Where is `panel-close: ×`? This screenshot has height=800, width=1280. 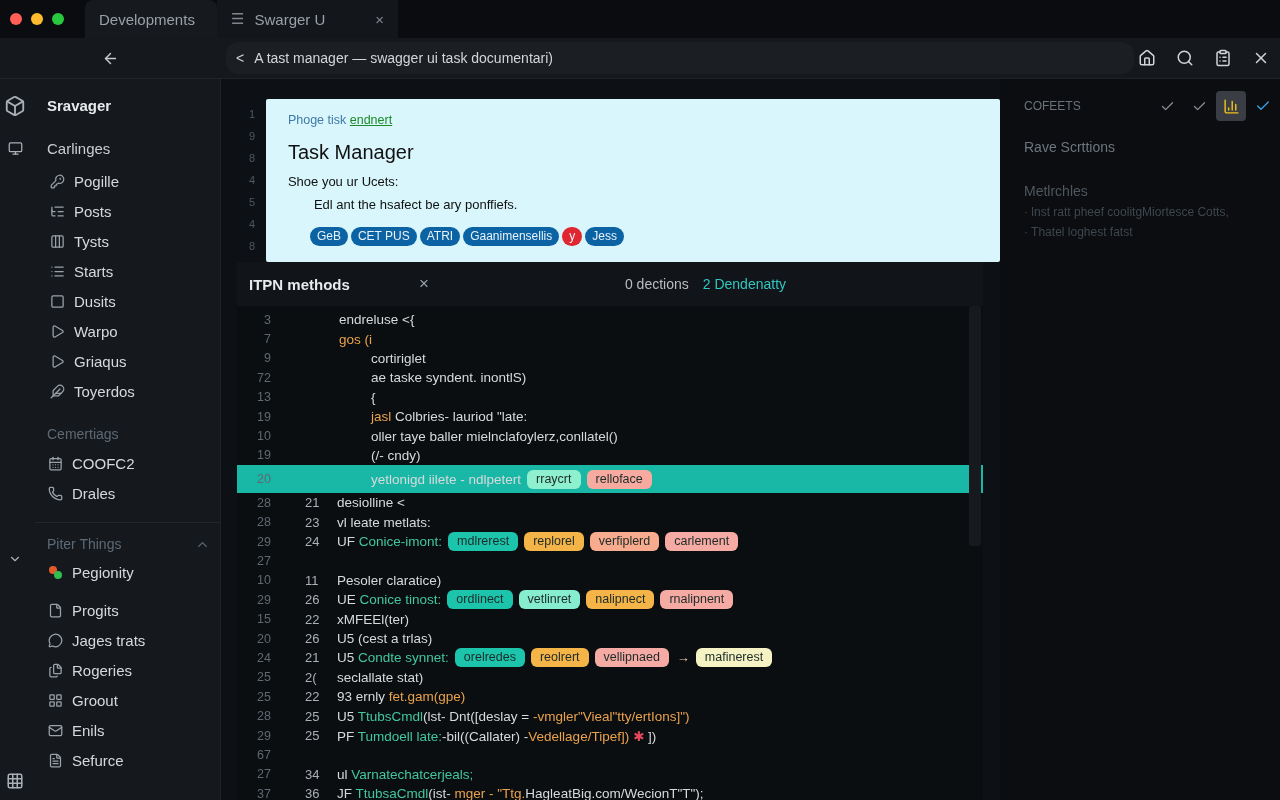
panel-close: × is located at coordinates (424, 284).